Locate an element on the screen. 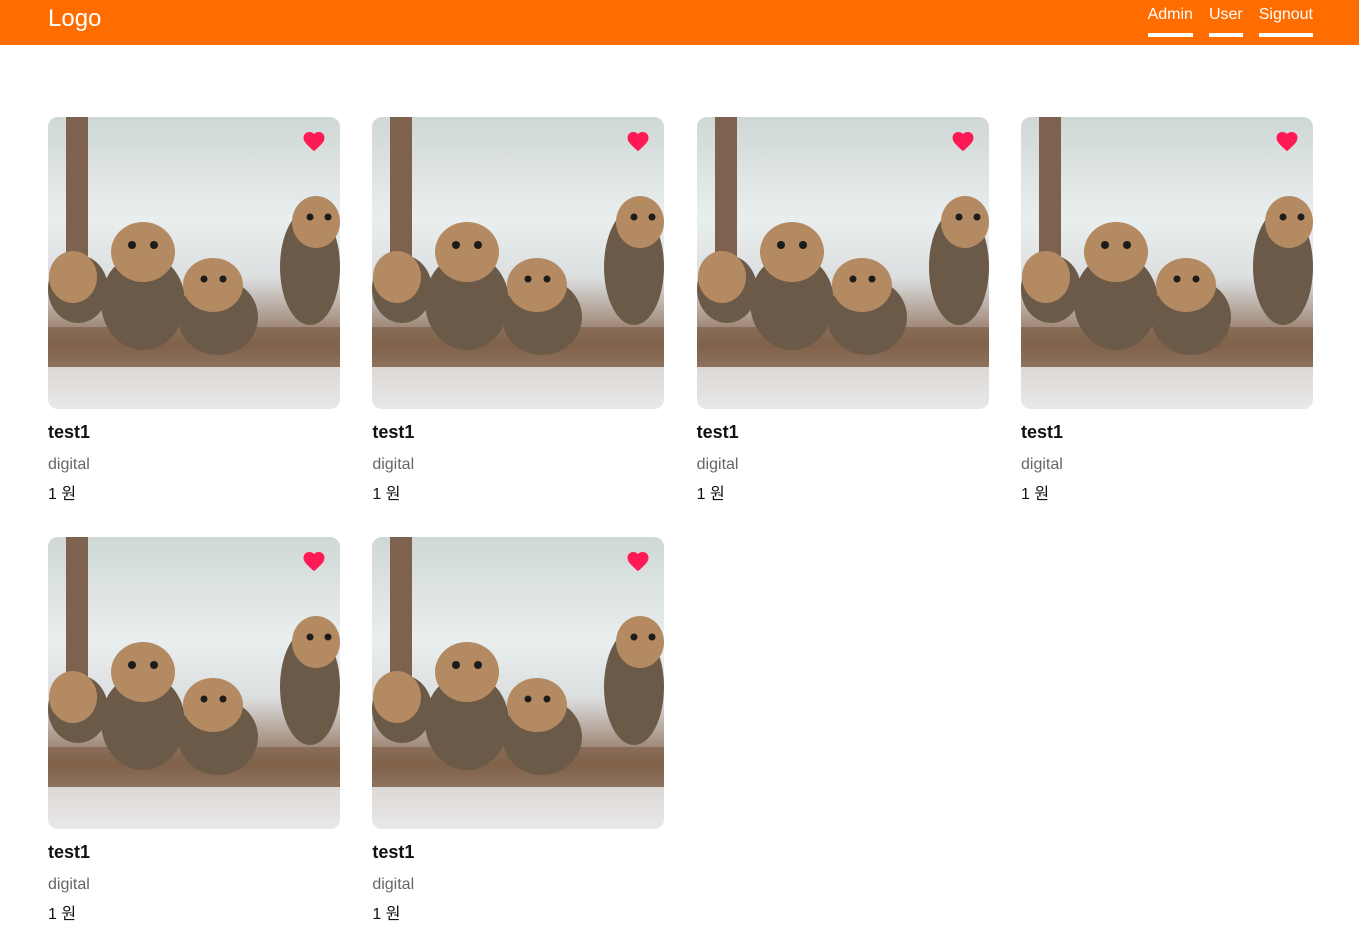 Image resolution: width=1359 pixels, height=925 pixels. nav-admin-link: Admin is located at coordinates (1170, 21).